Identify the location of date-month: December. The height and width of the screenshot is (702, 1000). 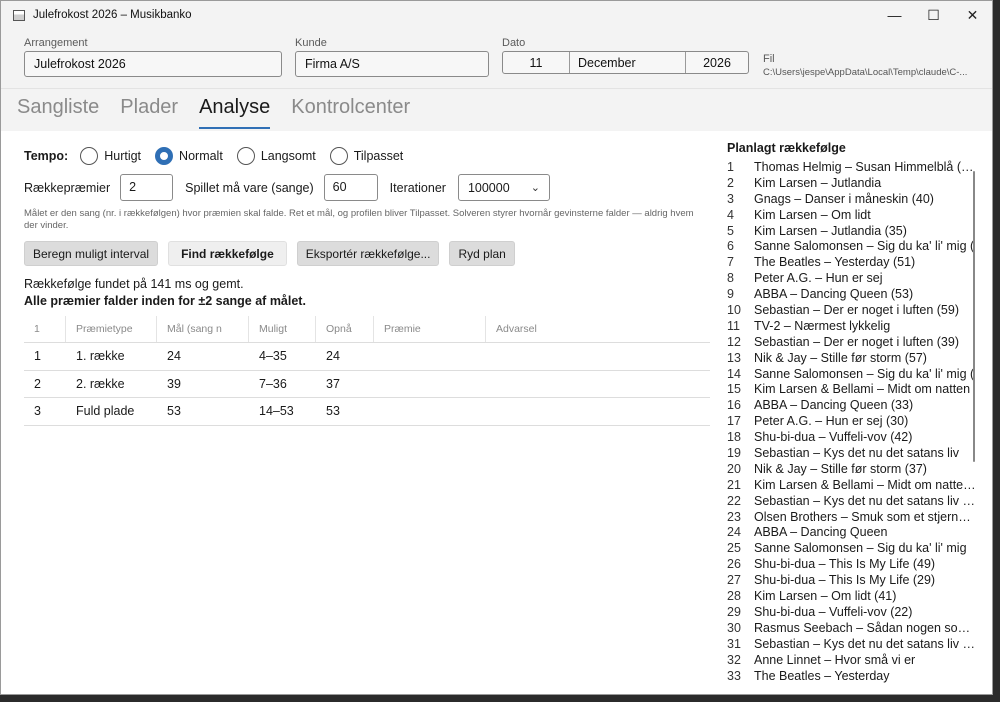
(627, 62).